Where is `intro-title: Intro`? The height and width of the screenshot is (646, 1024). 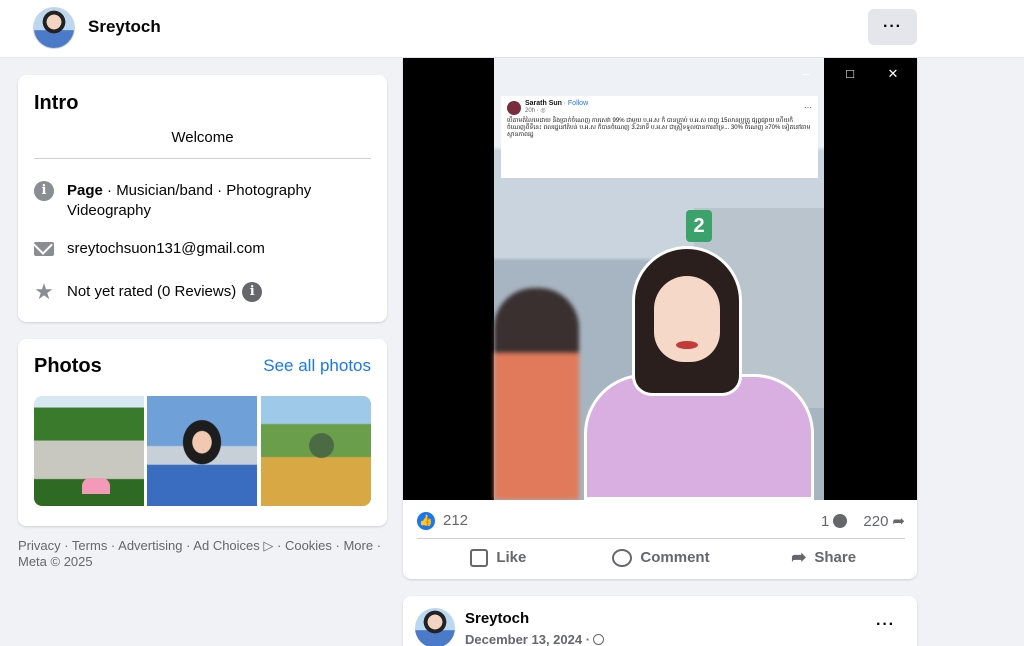 intro-title: Intro is located at coordinates (56, 103).